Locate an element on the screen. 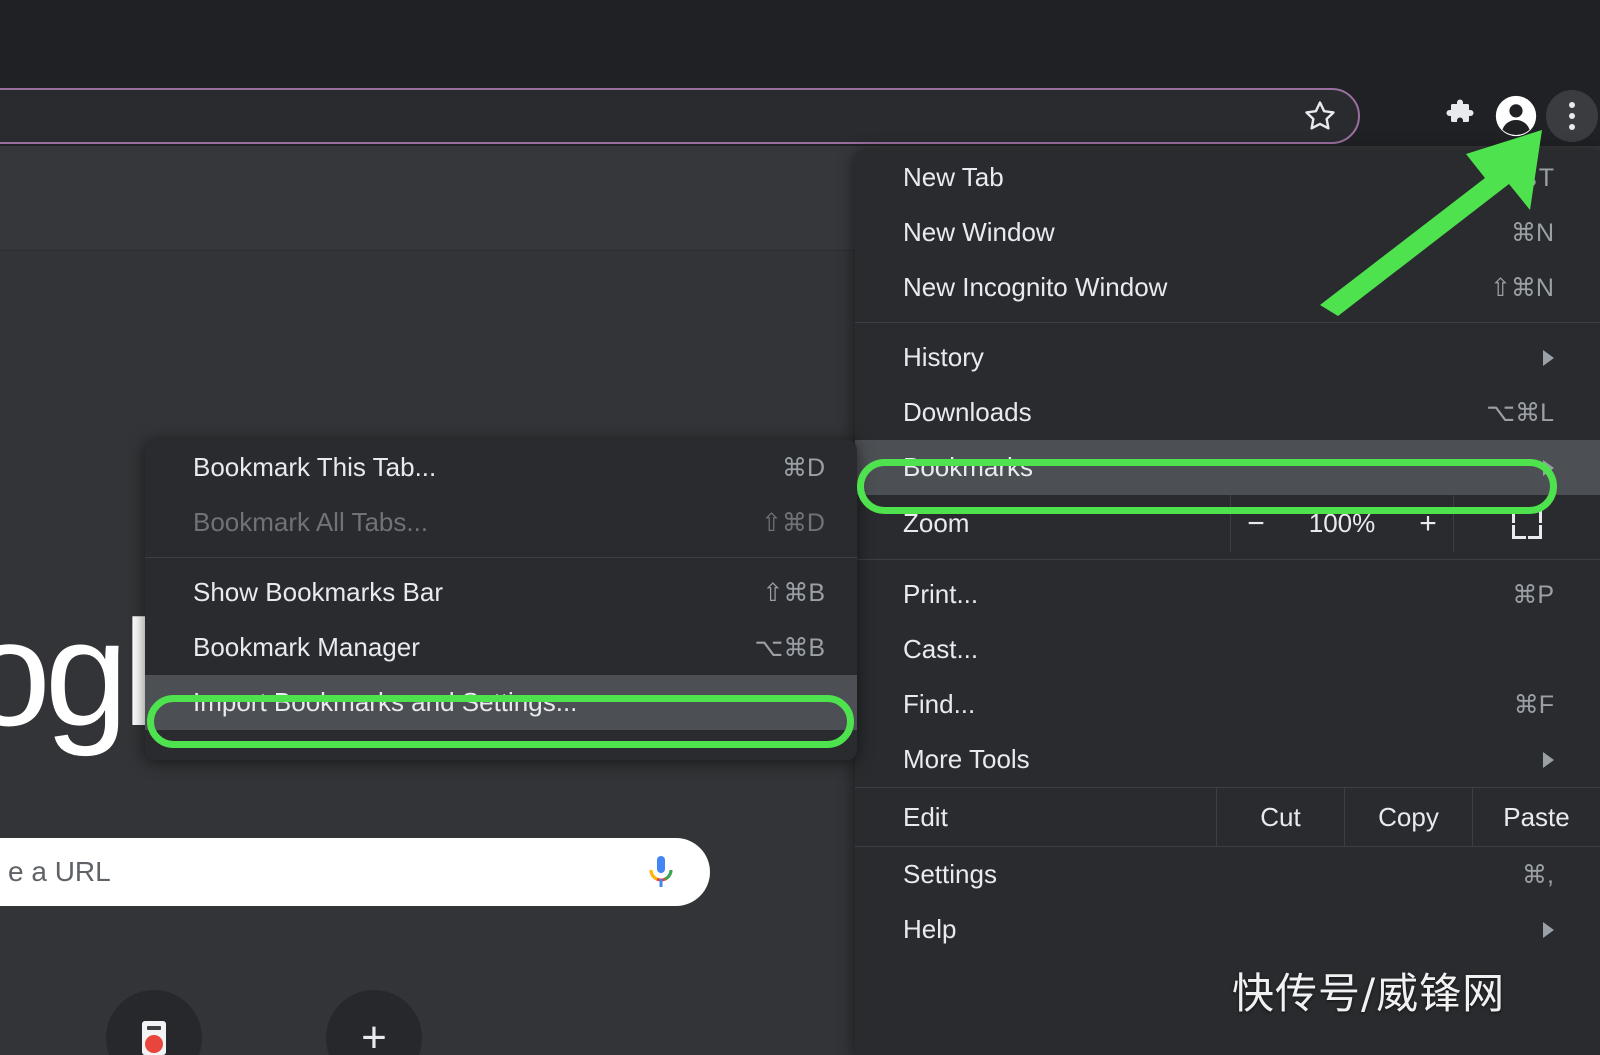  tab-strip-area is located at coordinates (800, 44).